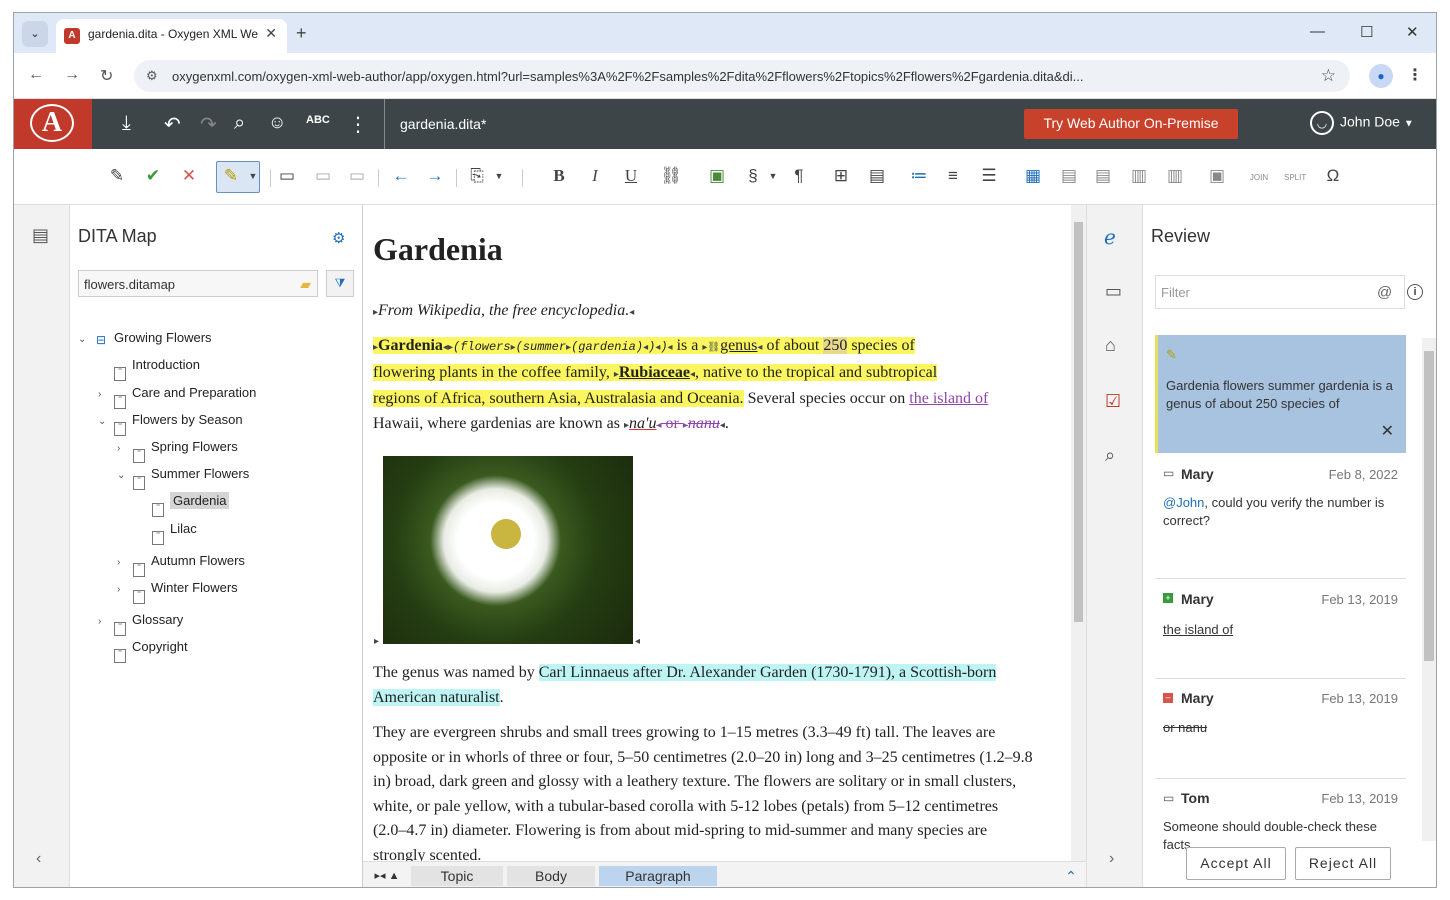 The width and height of the screenshot is (1450, 900). Describe the element at coordinates (358, 124) in the screenshot. I see `more-actions-icon: ⋮` at that location.